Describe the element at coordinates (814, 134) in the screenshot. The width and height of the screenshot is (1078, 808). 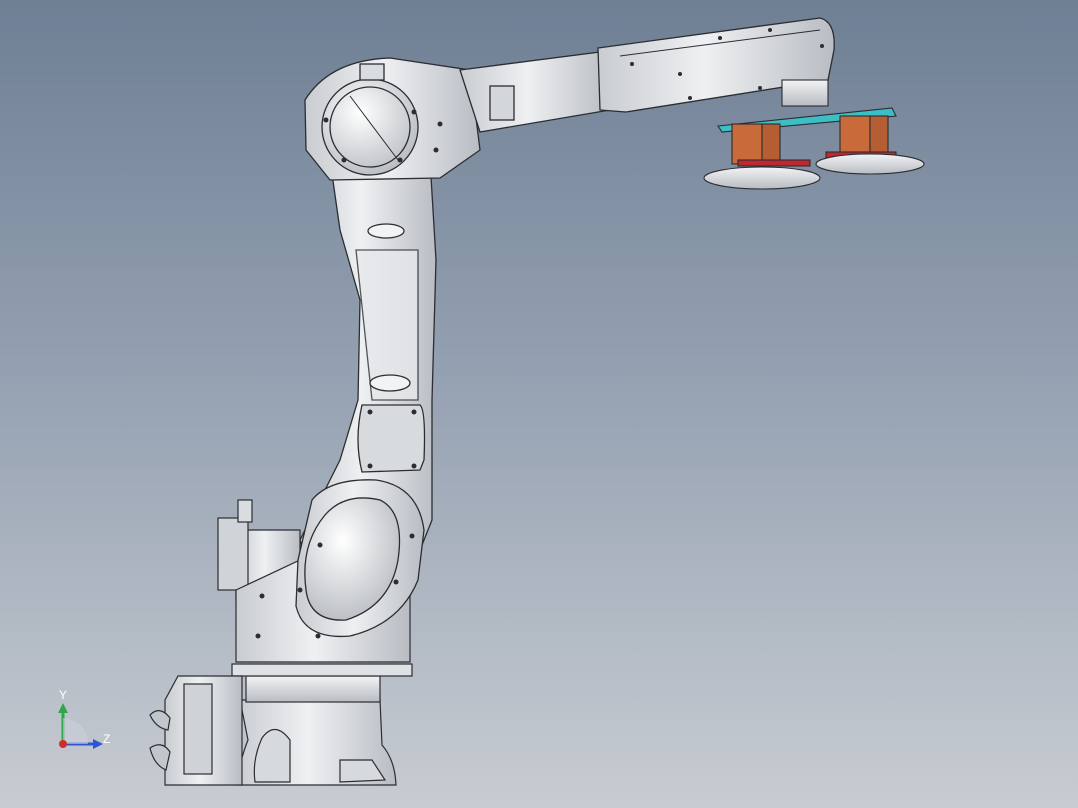
I see `robot-end-effector` at that location.